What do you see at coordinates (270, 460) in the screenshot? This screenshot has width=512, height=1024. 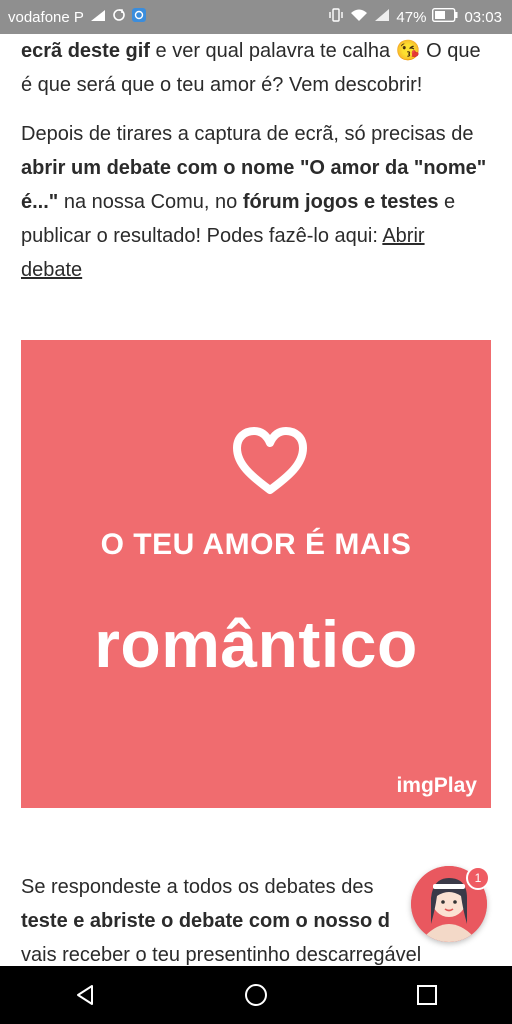 I see `heart-icon` at bounding box center [270, 460].